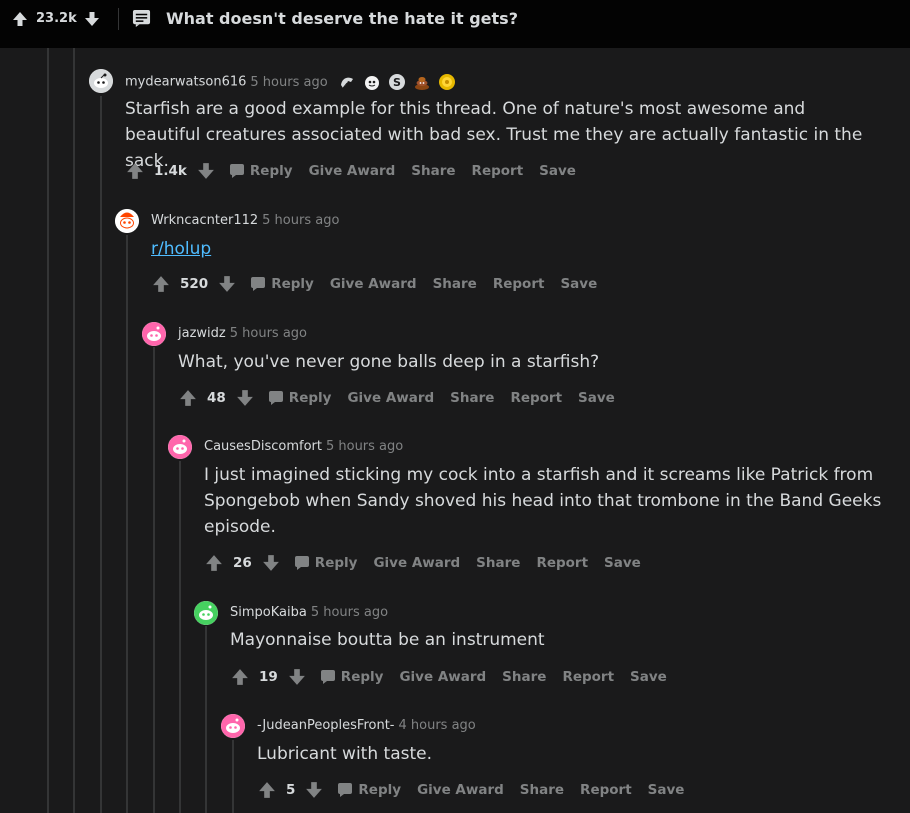  I want to click on post-score: 23.2k, so click(56, 18).